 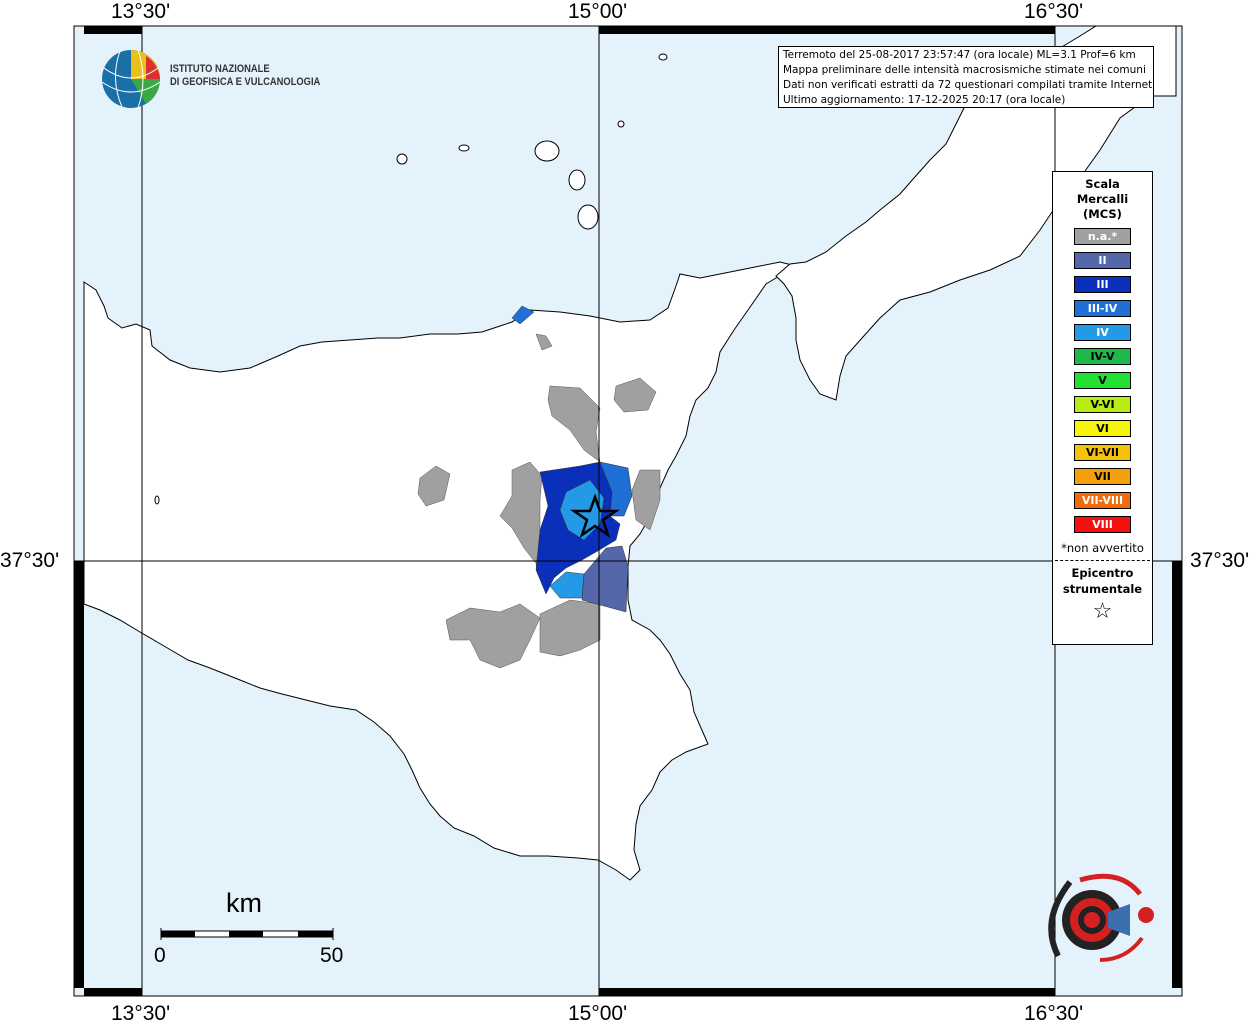 I want to click on legend-title-3: (MCS), so click(x=1102, y=214).